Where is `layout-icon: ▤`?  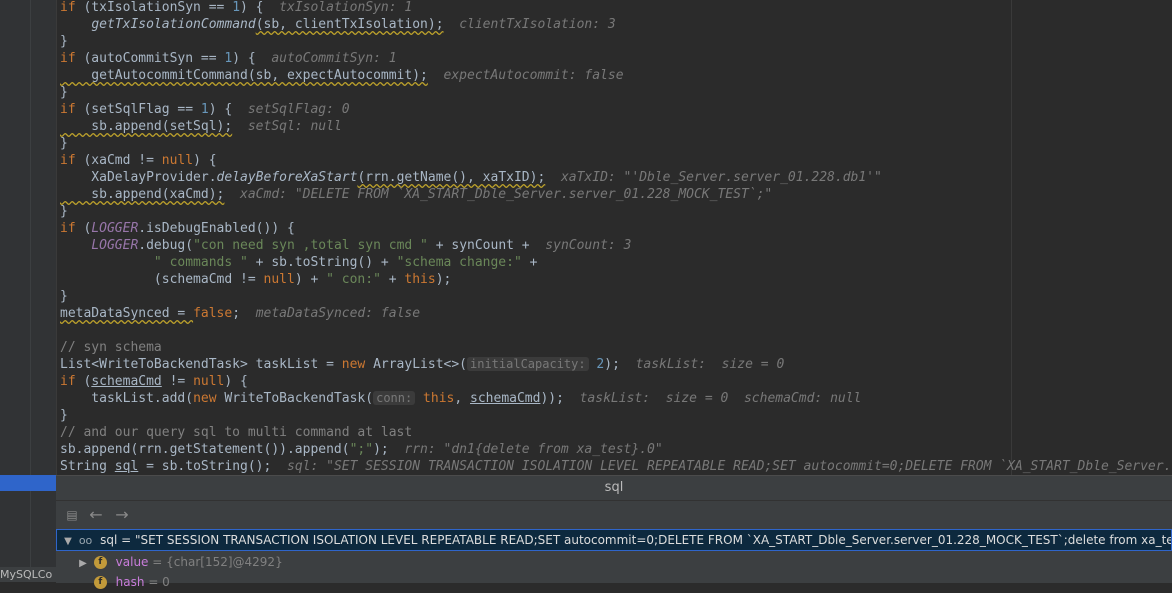
layout-icon: ▤ is located at coordinates (72, 515).